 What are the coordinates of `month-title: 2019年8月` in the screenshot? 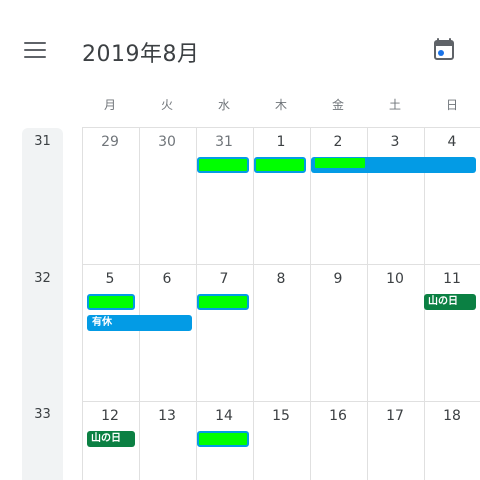 It's located at (141, 52).